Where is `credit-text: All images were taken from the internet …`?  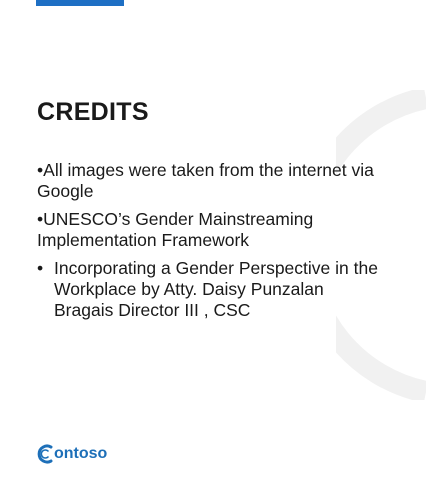
credit-text: All images were taken from the internet … is located at coordinates (205, 180).